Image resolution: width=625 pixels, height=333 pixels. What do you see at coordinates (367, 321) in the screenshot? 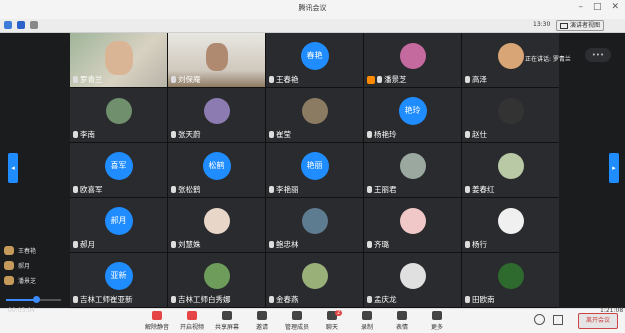
I see `toolbar-record-button: 录制` at bounding box center [367, 321].